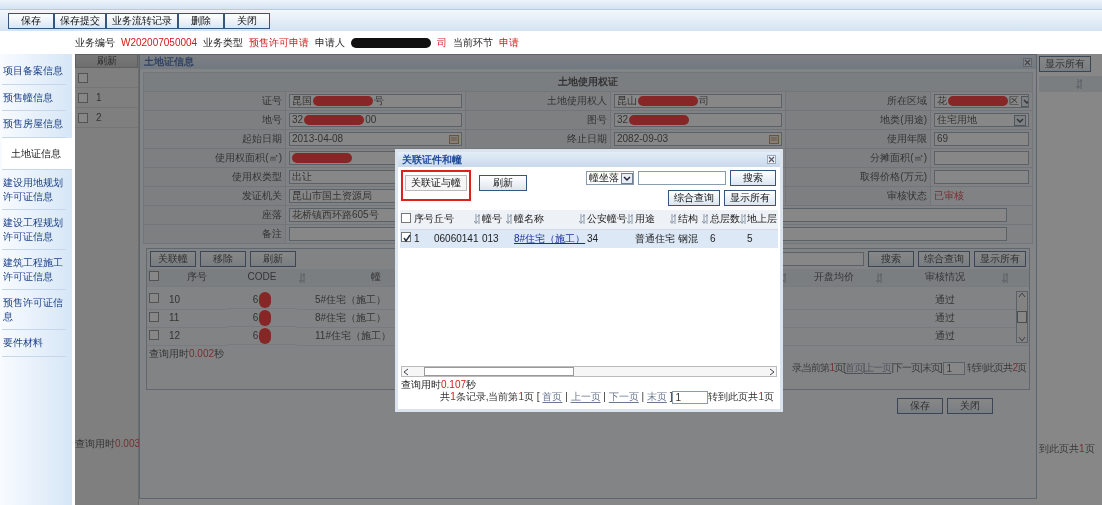 Image resolution: width=1102 pixels, height=505 pixels. I want to click on field-label: 业务类型, so click(223, 42).